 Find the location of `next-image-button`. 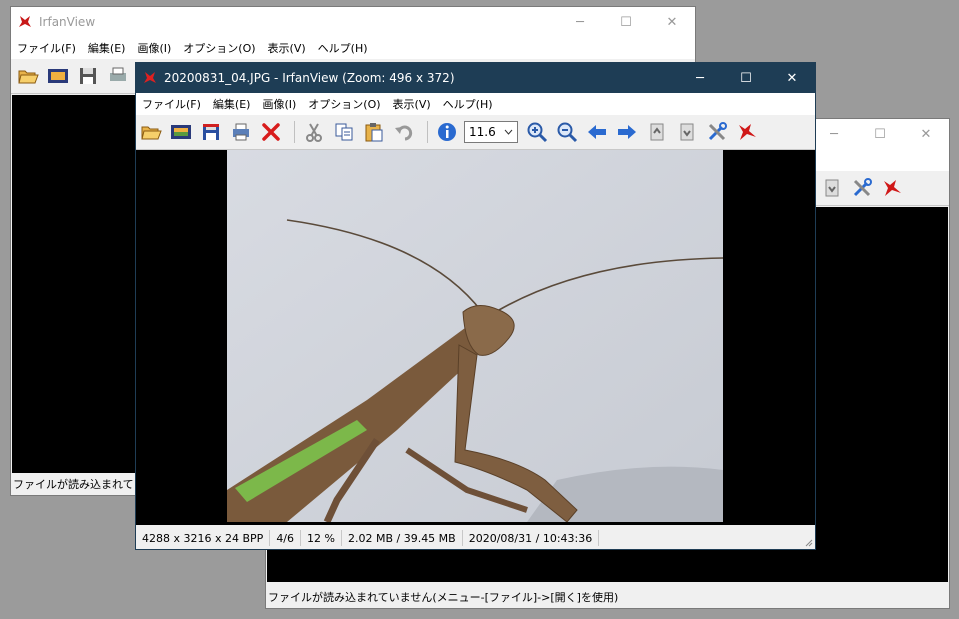

next-image-button is located at coordinates (627, 132).